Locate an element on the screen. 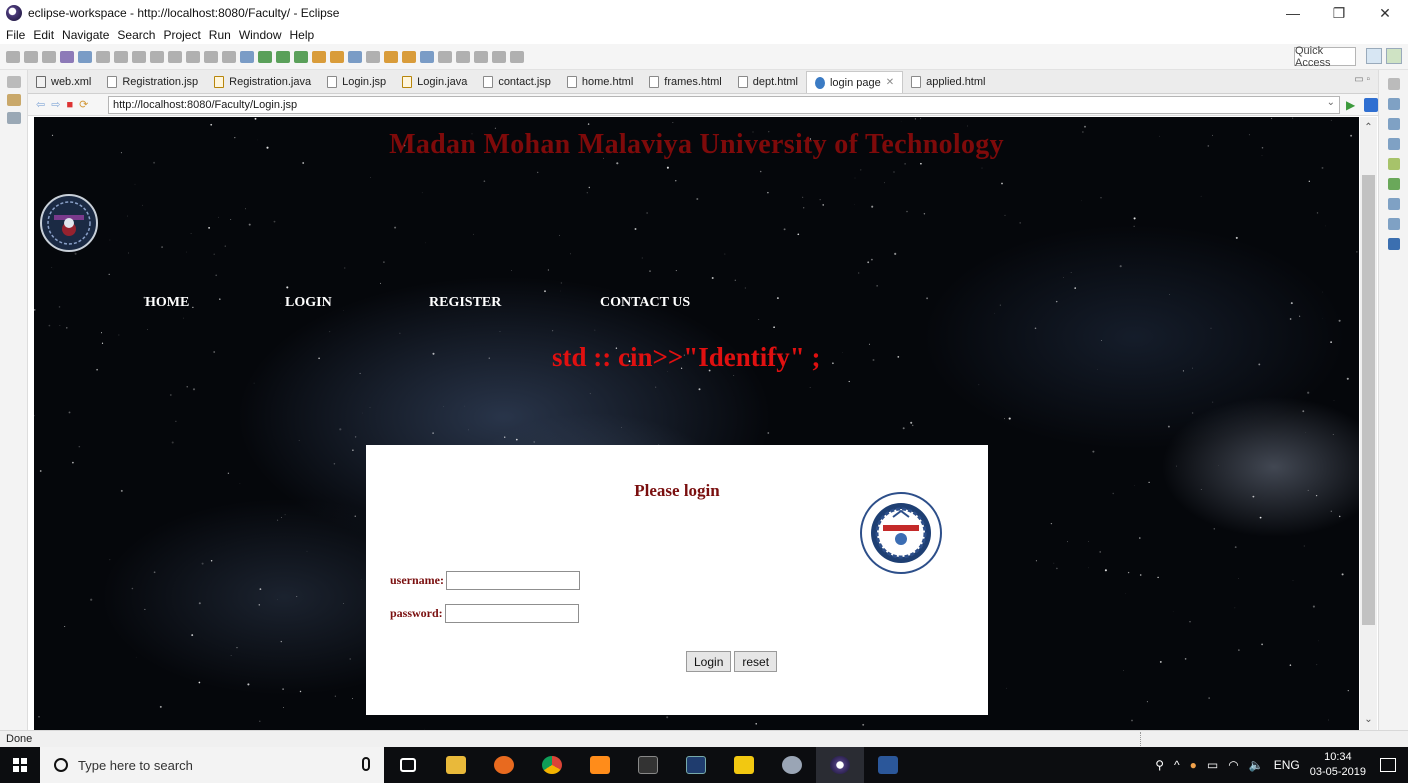 The width and height of the screenshot is (1408, 783). login-button: Login is located at coordinates (709, 661).